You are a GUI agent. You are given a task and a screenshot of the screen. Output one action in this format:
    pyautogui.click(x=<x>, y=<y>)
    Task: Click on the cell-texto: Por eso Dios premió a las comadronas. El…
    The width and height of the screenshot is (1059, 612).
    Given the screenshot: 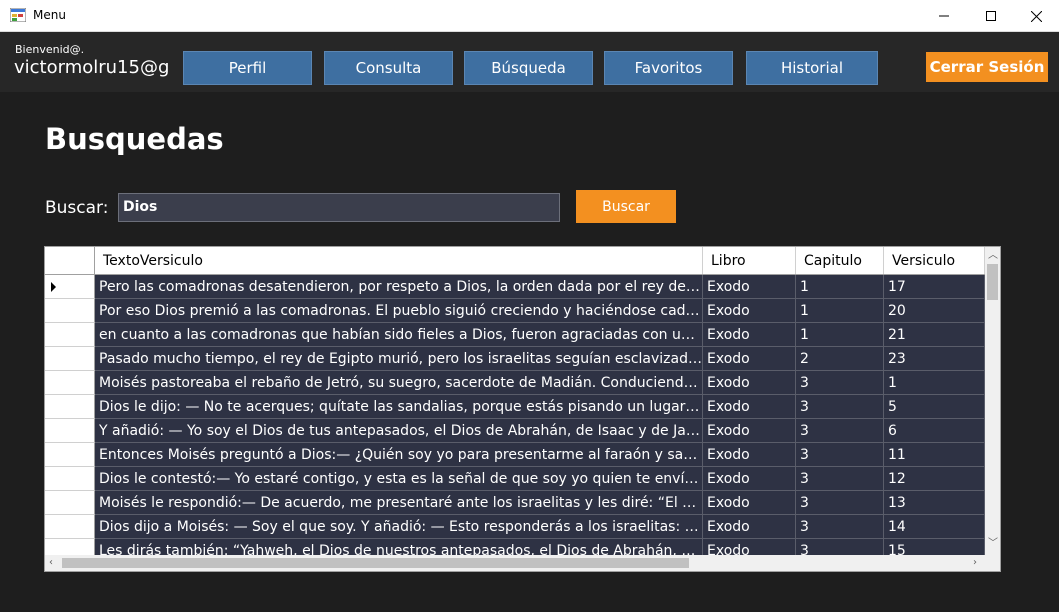 What is the action you would take?
    pyautogui.click(x=399, y=311)
    